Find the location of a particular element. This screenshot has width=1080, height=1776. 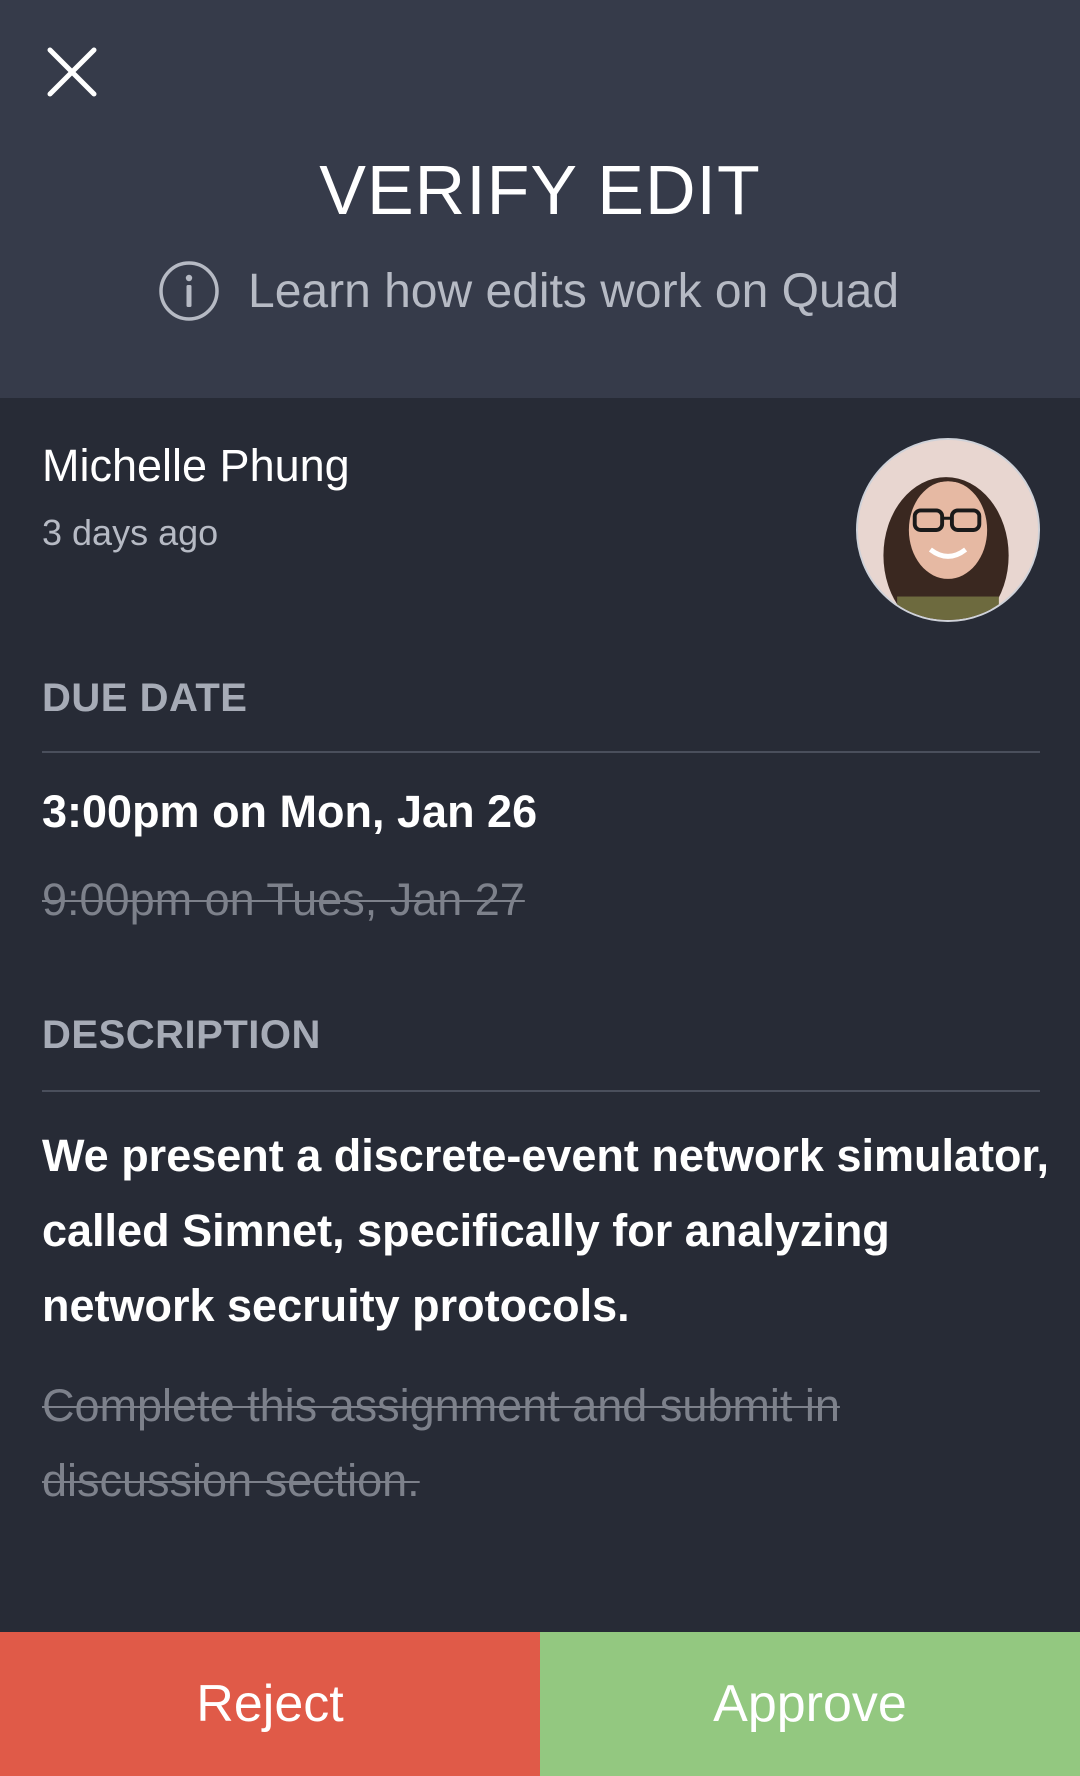

author-name: Michelle Phung is located at coordinates (196, 465).